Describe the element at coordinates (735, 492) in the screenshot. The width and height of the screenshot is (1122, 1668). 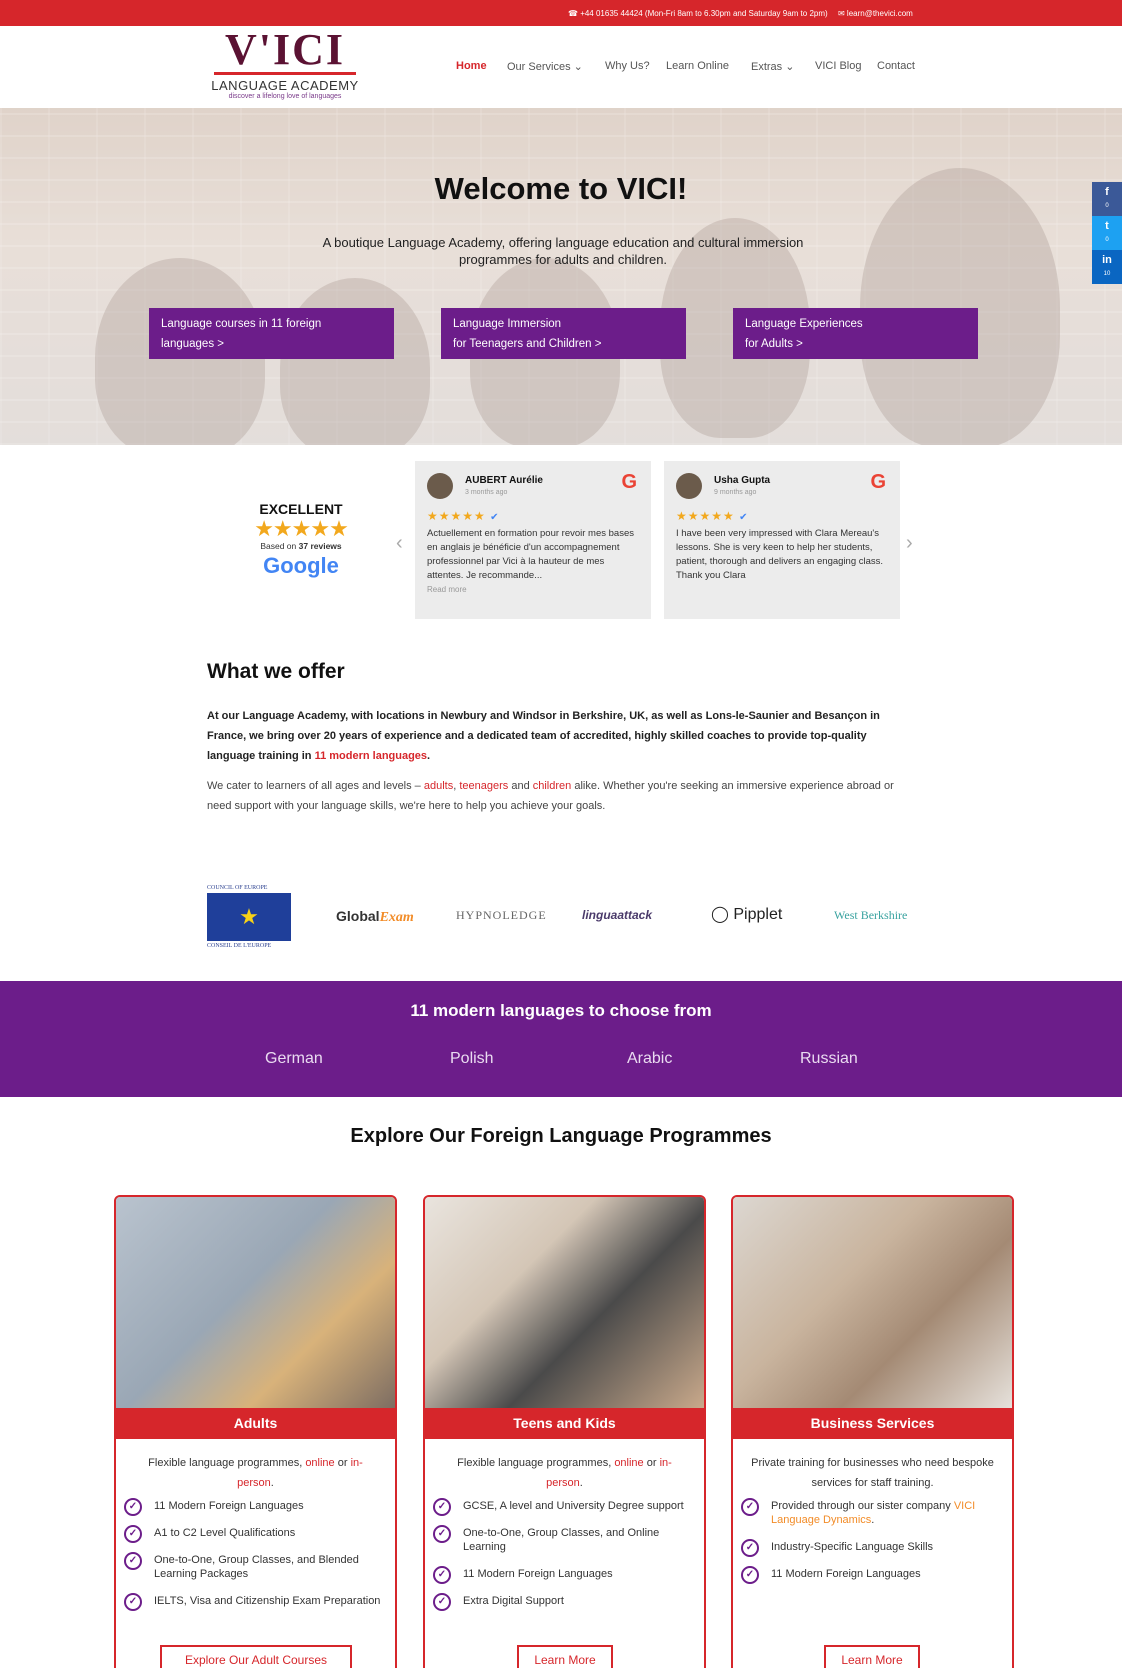
I see `review-date: 9 months ago` at that location.